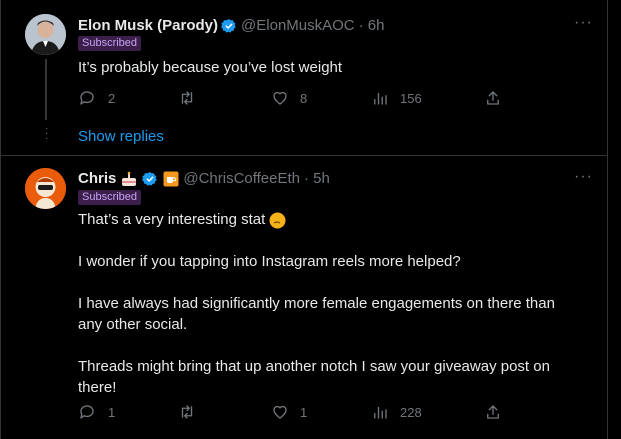 The height and width of the screenshot is (439, 621). I want to click on like-button: 8, so click(289, 98).